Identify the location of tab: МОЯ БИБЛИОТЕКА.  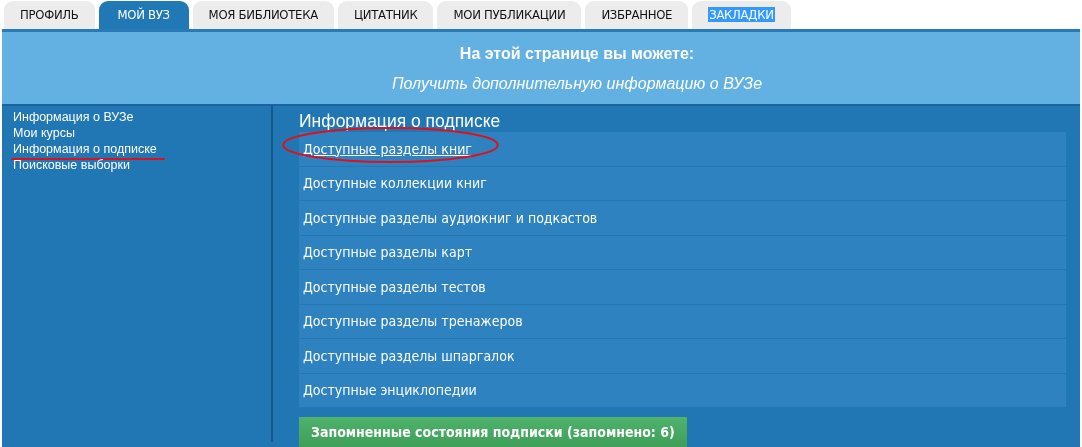
(263, 15).